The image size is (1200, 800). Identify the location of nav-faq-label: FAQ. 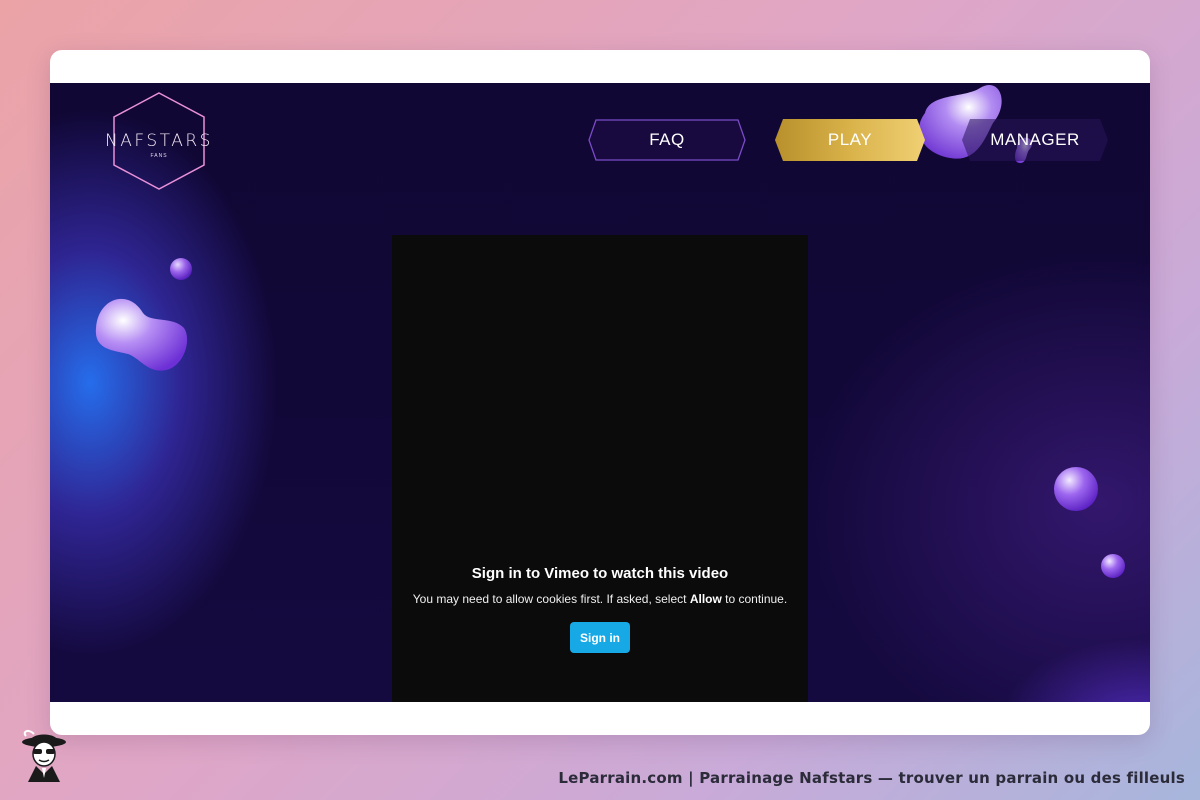
(667, 139).